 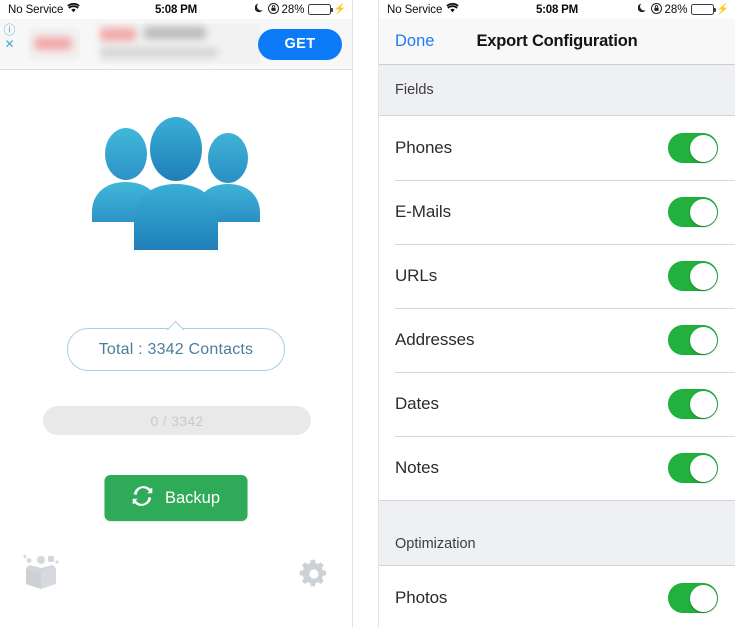 I want to click on toggle-urls, so click(x=693, y=276).